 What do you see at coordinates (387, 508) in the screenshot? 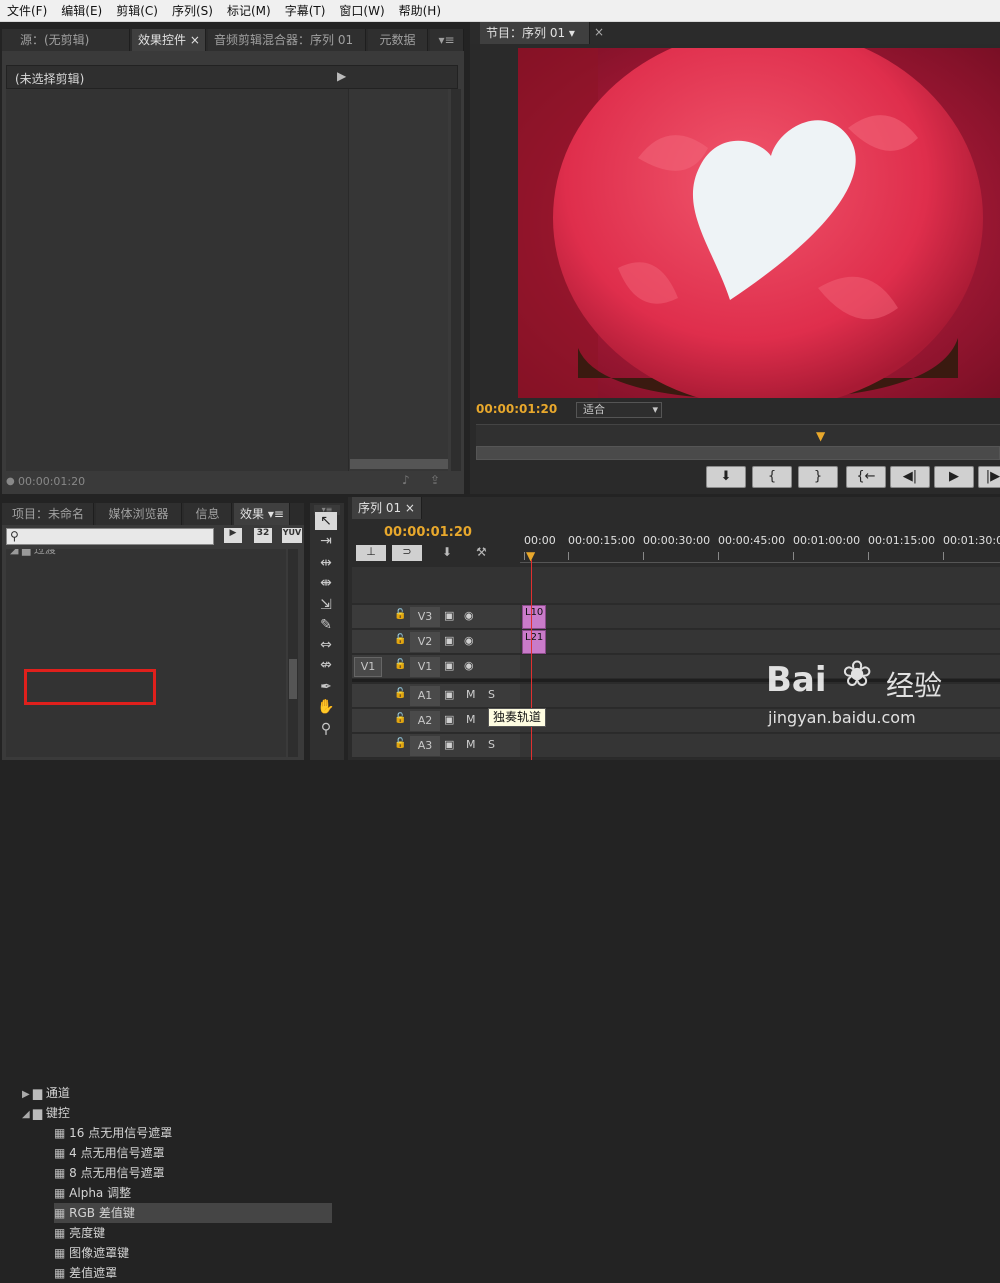
I see `tab-sequence: 序列 01 ×` at bounding box center [387, 508].